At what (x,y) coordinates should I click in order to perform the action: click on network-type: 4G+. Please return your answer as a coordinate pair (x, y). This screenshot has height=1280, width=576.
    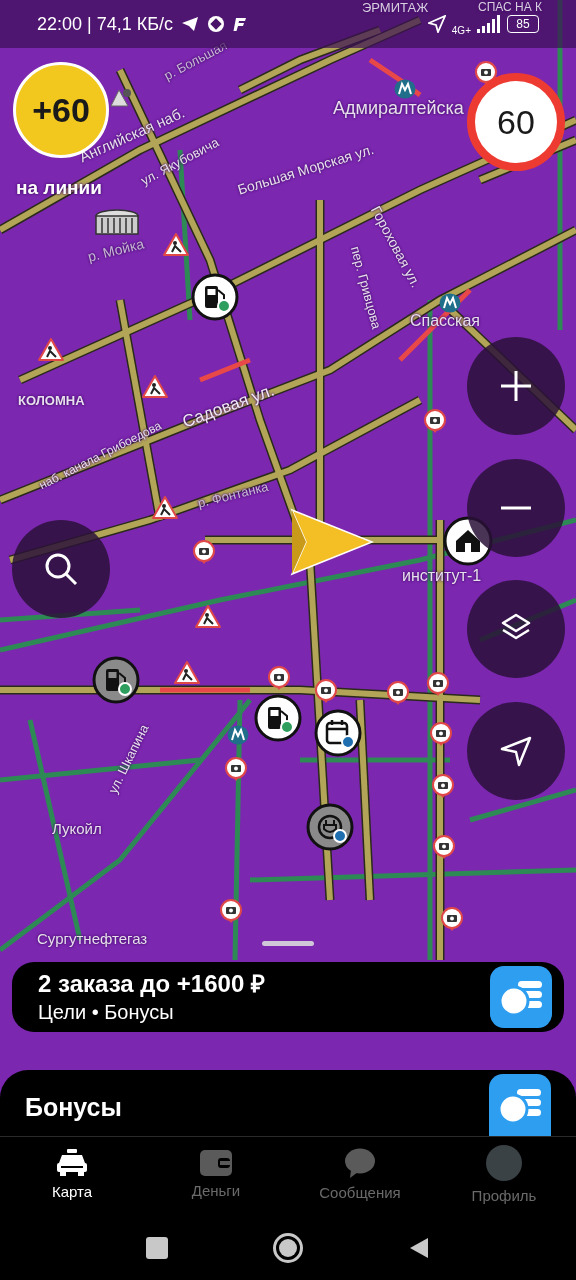
    Looking at the image, I should click on (461, 31).